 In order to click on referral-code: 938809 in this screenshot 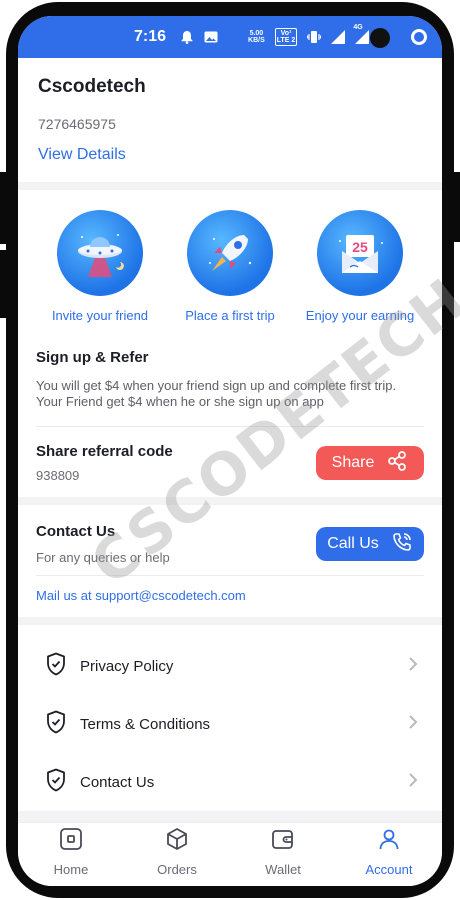, I will do `click(58, 475)`.